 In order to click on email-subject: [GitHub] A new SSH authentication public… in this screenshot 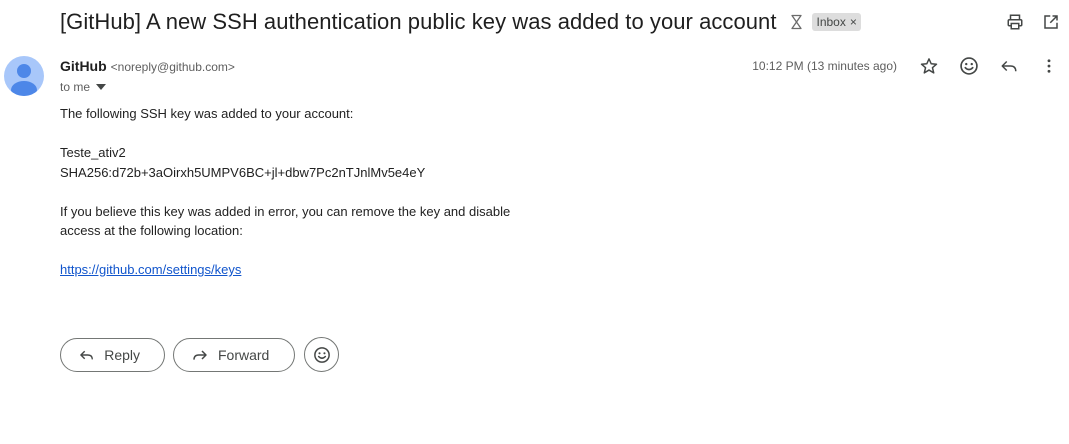, I will do `click(418, 21)`.